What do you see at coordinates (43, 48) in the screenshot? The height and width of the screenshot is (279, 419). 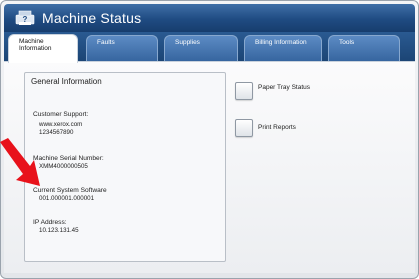 I see `tab-machine-information: Machine Information` at bounding box center [43, 48].